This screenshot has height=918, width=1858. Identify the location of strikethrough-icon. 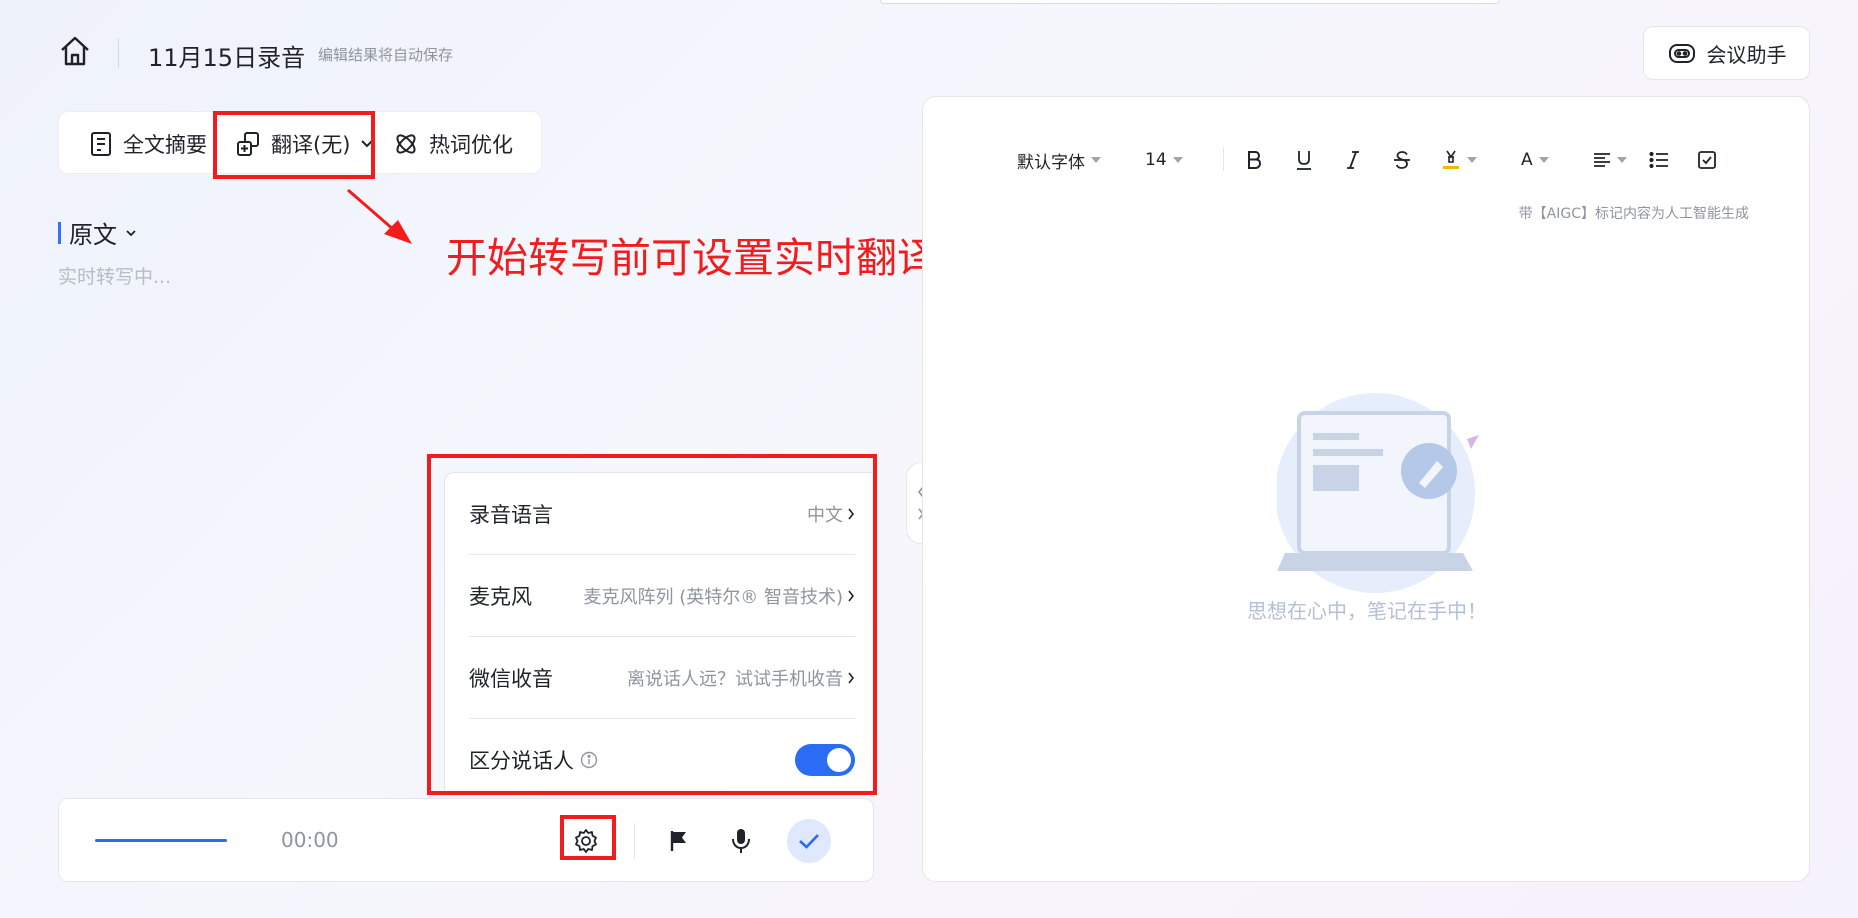
(1402, 160).